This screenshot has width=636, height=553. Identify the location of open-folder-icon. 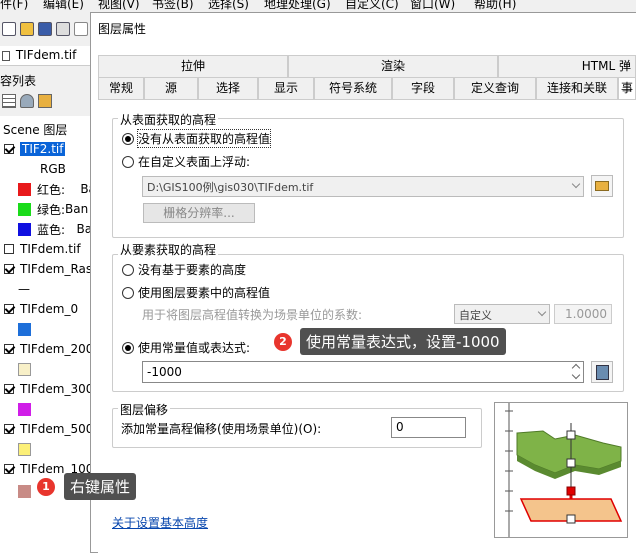
(27, 29).